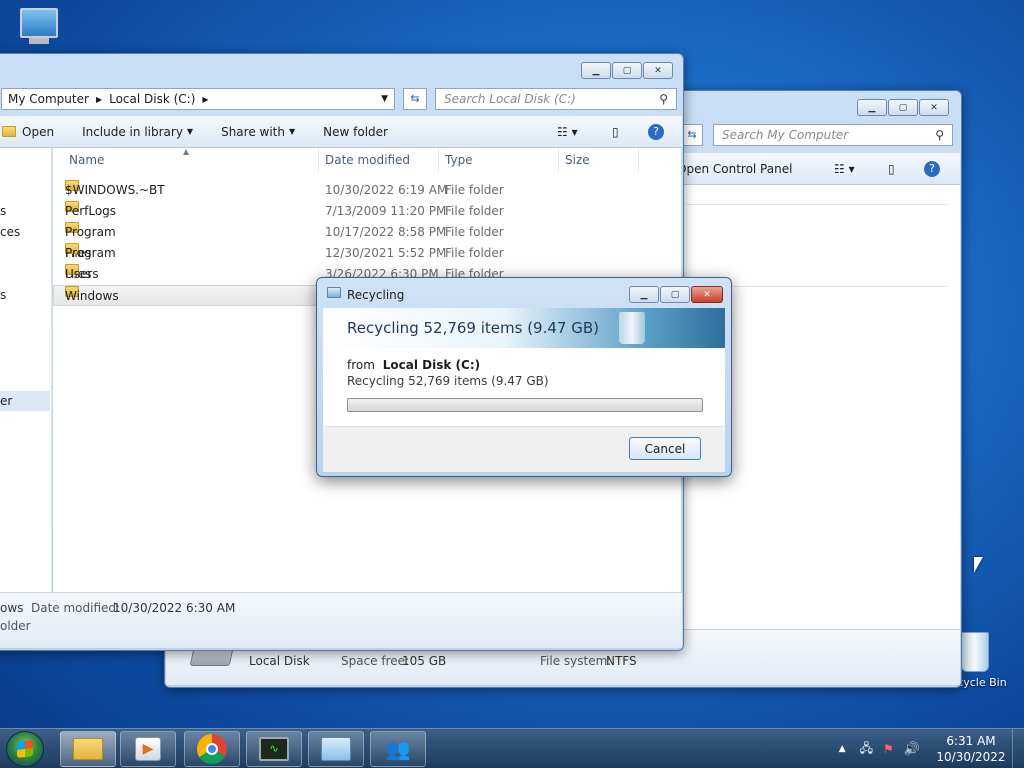 Image resolution: width=1024 pixels, height=768 pixels. Describe the element at coordinates (39, 23) in the screenshot. I see `monitor-icon` at that location.